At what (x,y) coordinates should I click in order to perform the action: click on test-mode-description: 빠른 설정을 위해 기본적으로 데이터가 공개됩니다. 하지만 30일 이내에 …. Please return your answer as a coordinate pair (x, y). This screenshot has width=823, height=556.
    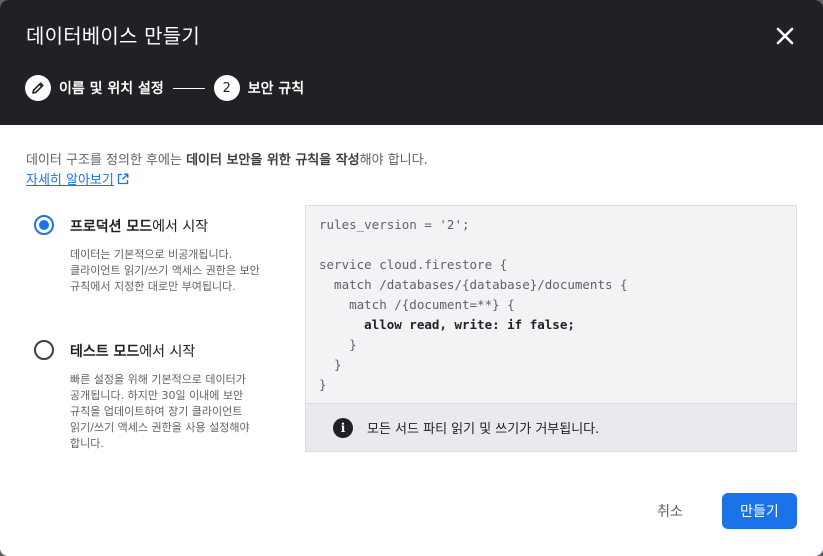
    Looking at the image, I should click on (160, 411).